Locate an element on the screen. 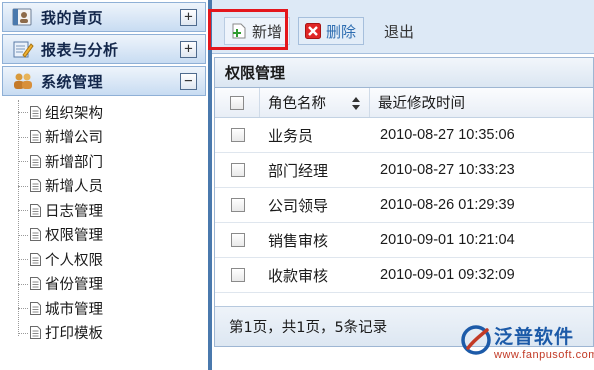 The image size is (594, 370). tree-item: 打印模板 is located at coordinates (104, 333).